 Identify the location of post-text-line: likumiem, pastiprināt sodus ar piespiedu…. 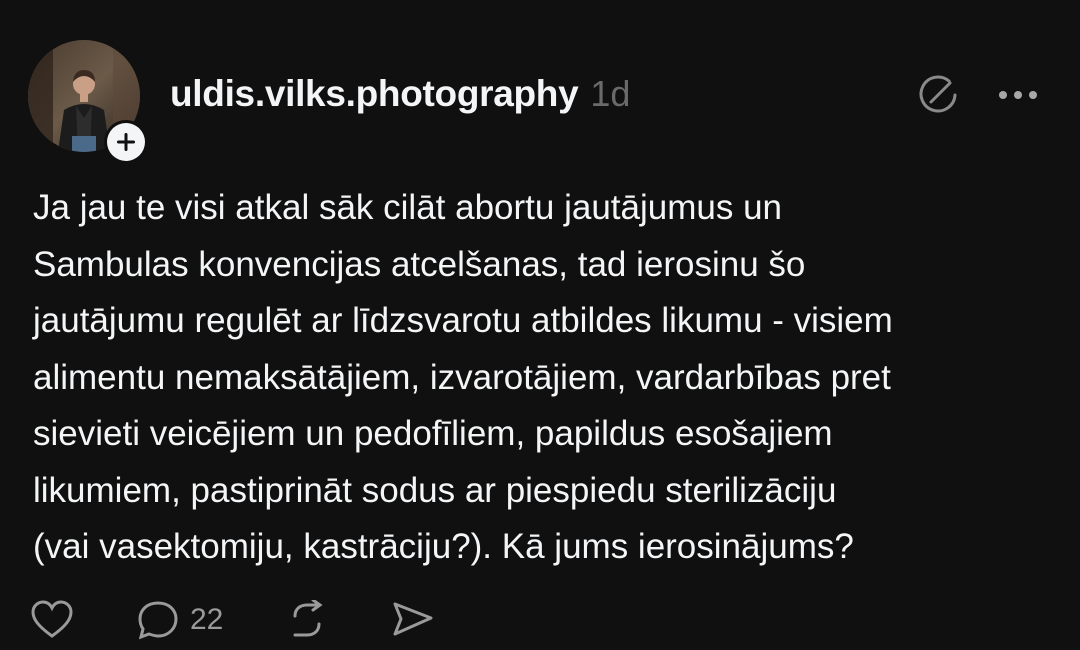
(435, 490).